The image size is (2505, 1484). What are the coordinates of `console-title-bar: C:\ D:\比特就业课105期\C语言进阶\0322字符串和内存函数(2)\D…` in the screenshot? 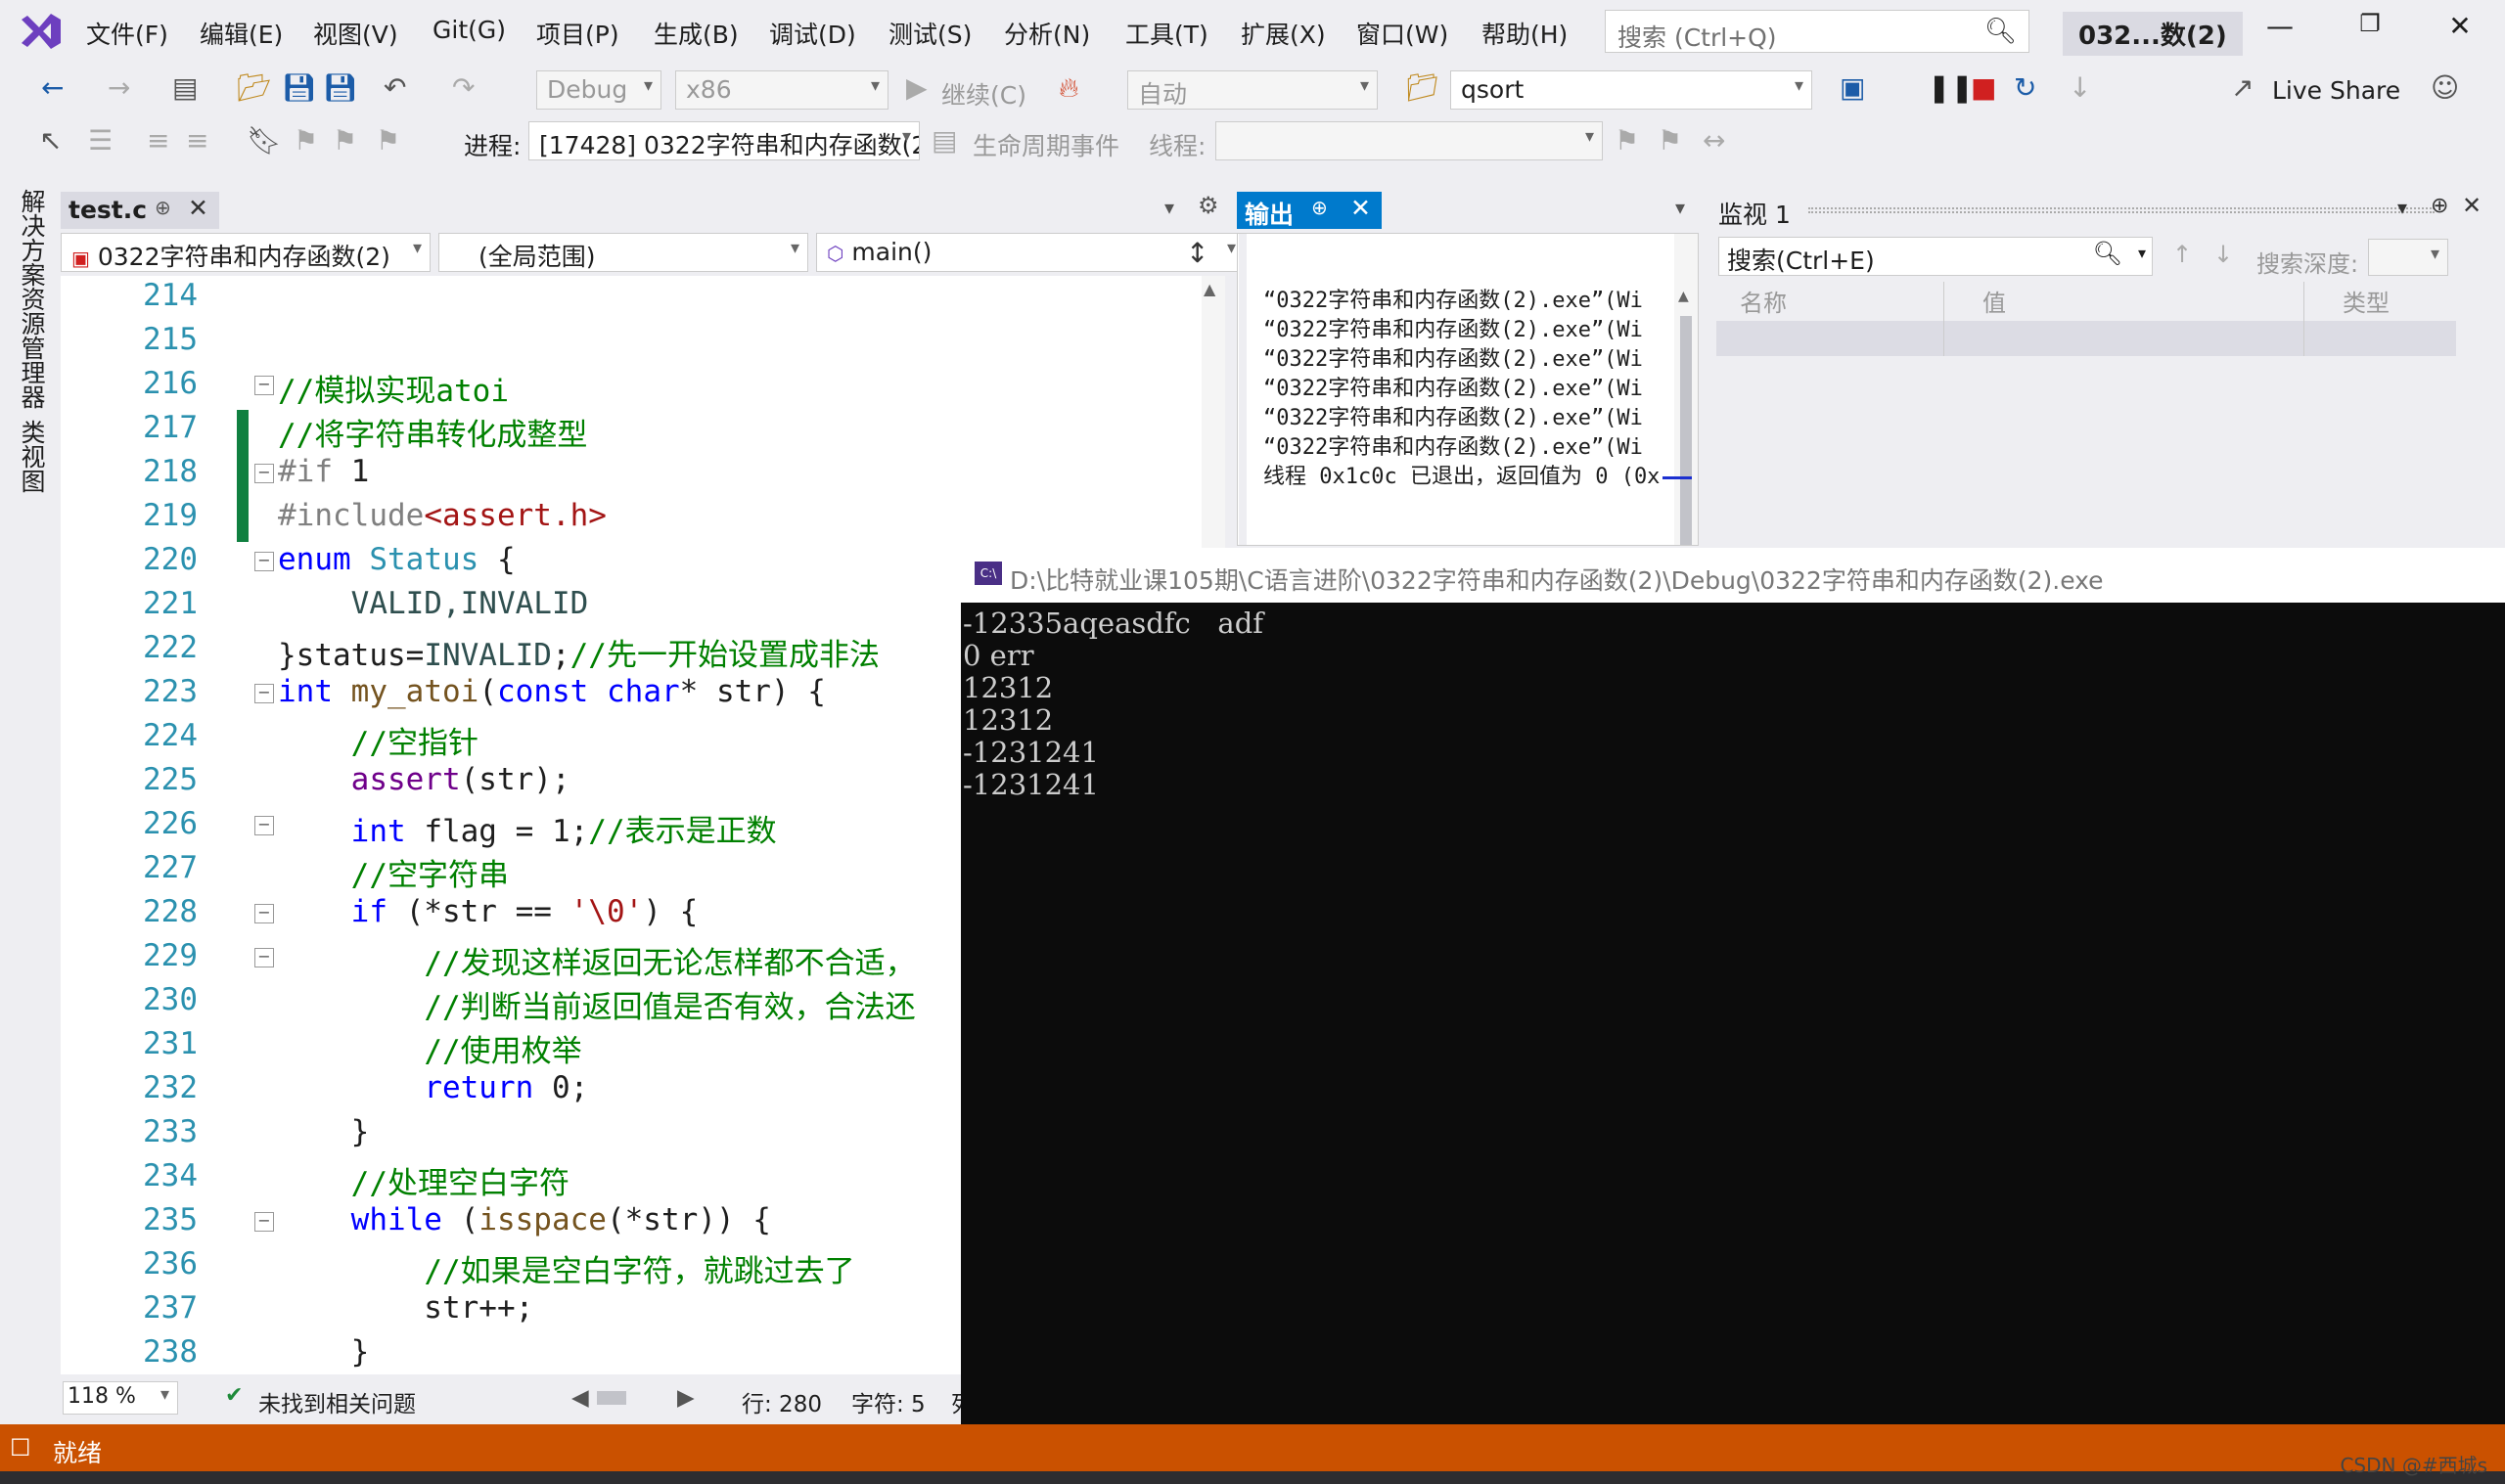 It's located at (1733, 575).